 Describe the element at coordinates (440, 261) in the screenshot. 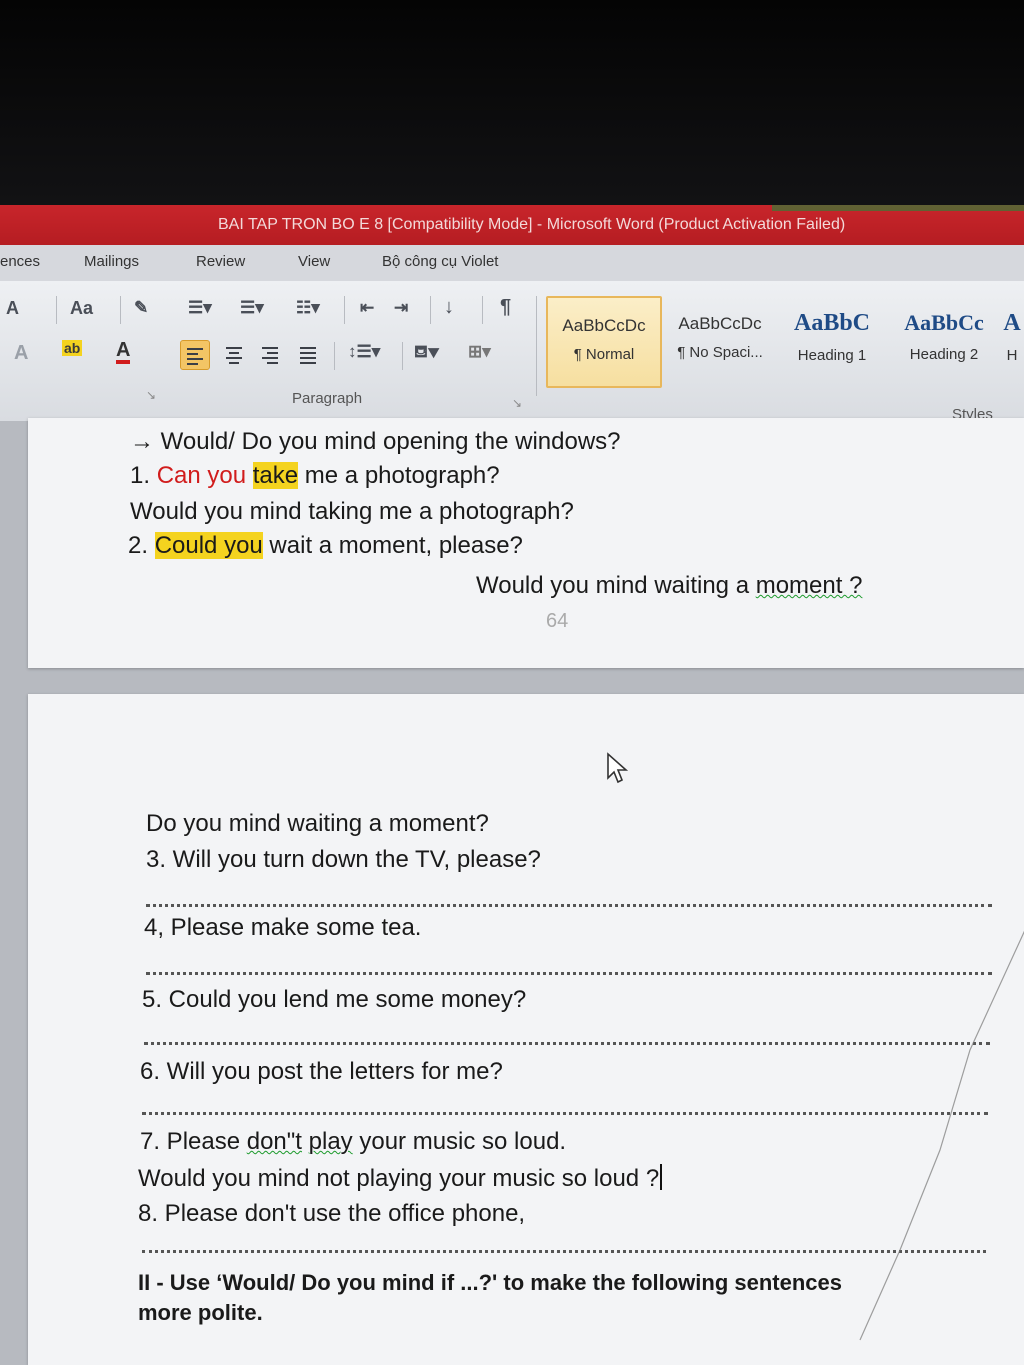

I see `tab-violet-tools: Bộ công cụ Violet` at that location.